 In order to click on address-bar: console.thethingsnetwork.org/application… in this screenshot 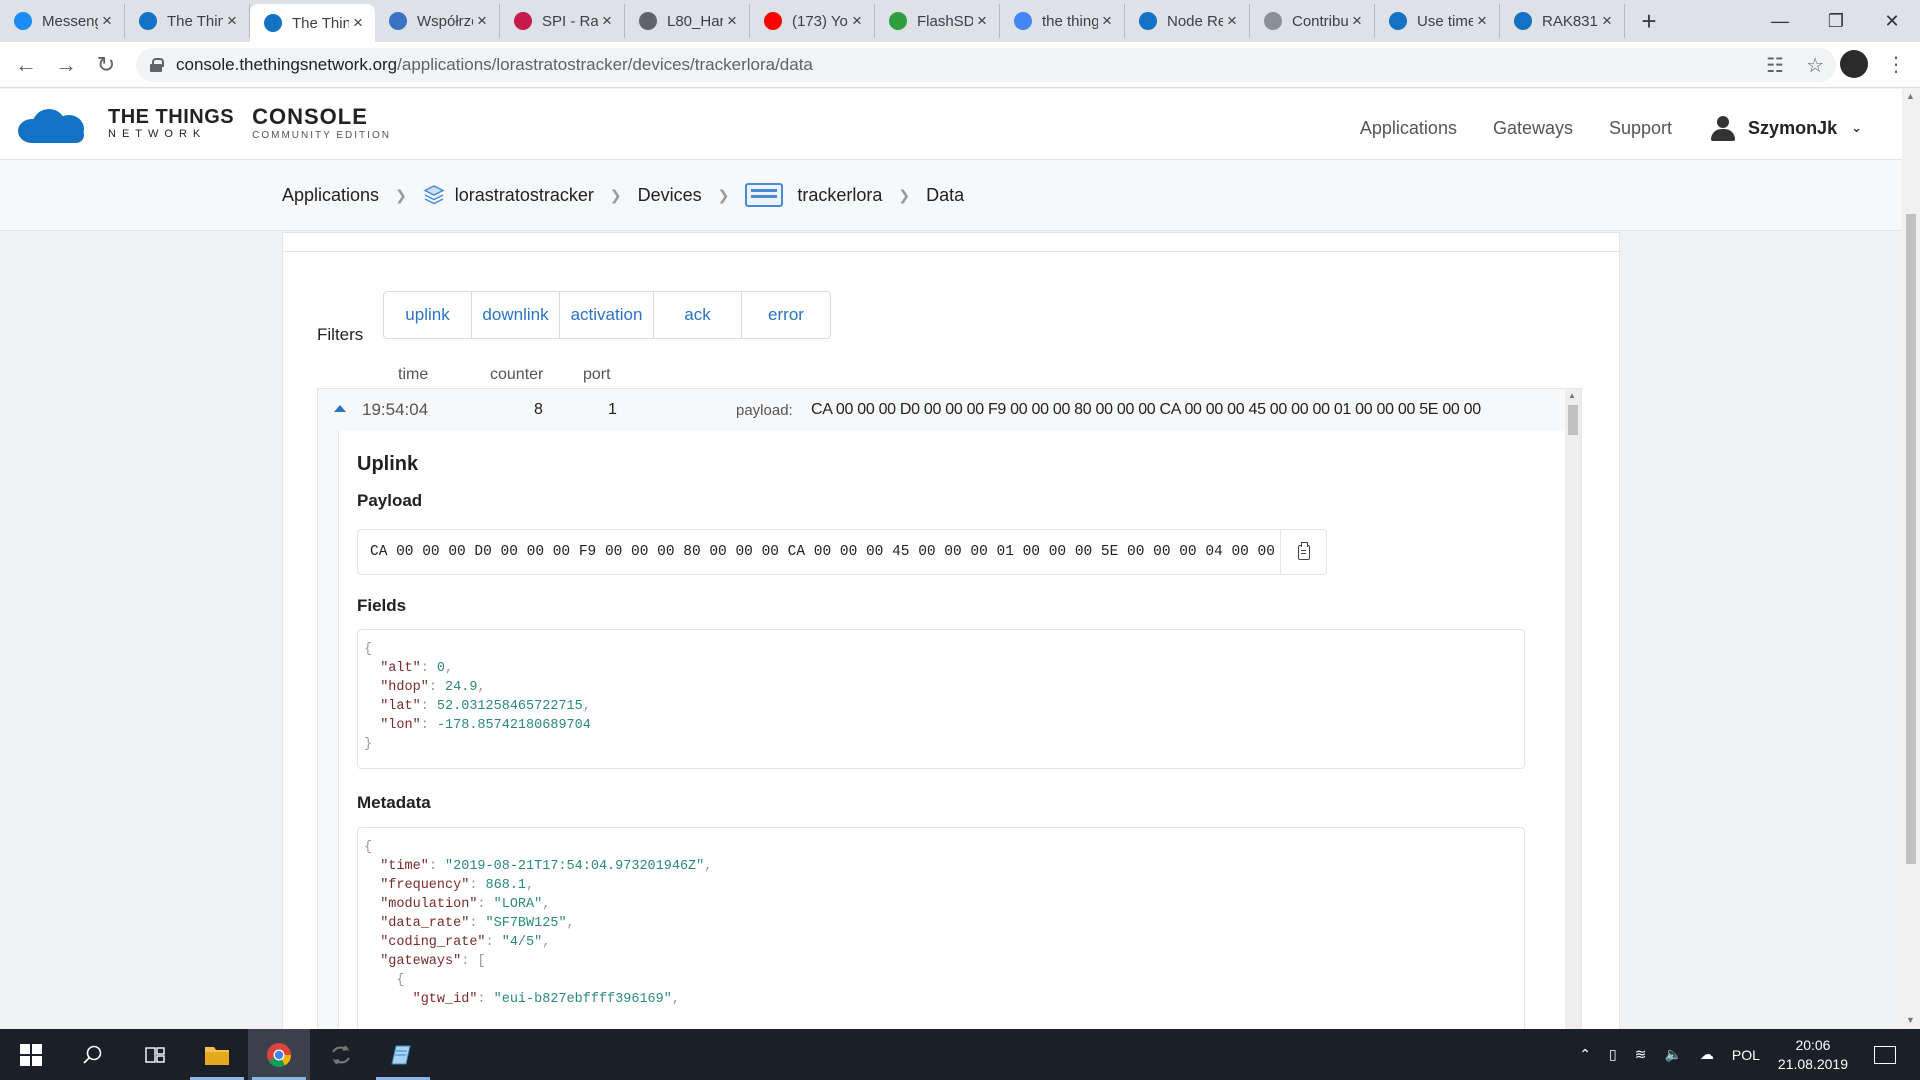, I will do `click(986, 65)`.